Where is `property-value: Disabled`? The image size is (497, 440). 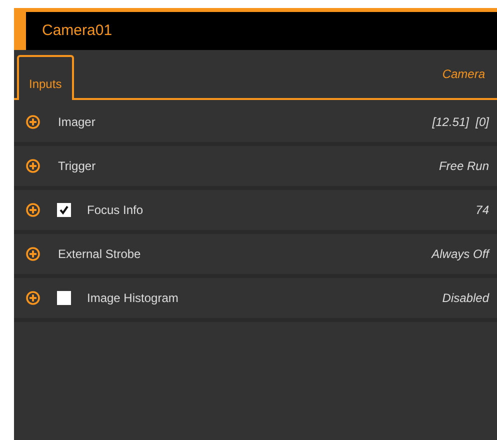 property-value: Disabled is located at coordinates (465, 298).